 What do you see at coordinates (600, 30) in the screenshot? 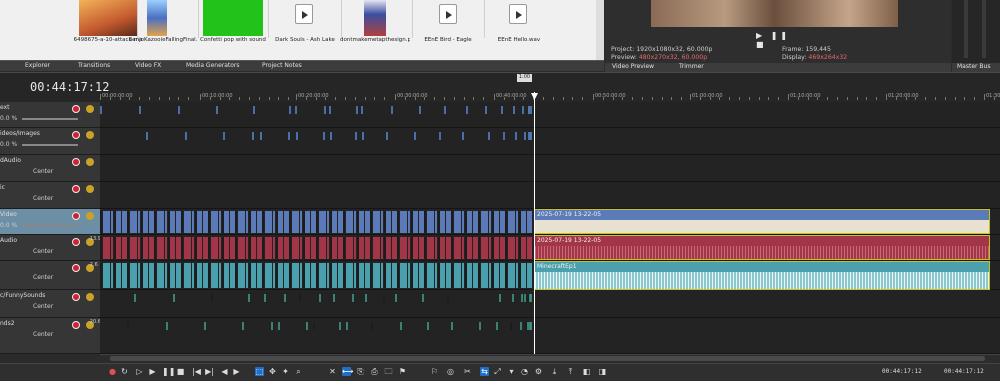
I see `media-scrollbar` at bounding box center [600, 30].